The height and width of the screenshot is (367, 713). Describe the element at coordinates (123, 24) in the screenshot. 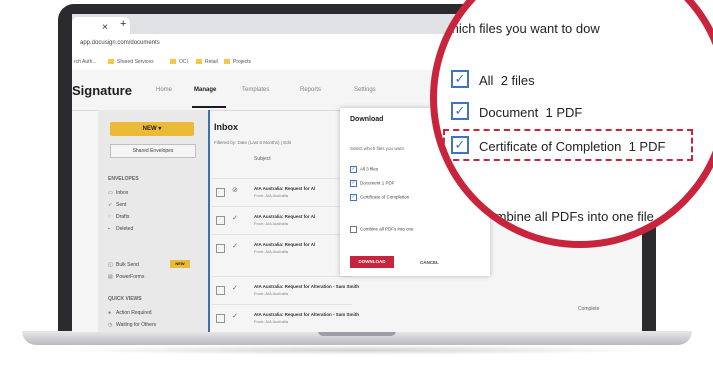

I see `new-tab-icon: +` at that location.